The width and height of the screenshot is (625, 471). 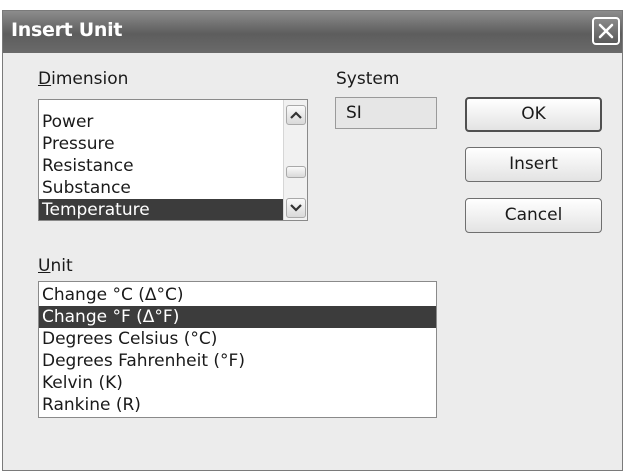 I want to click on list-item: Change °F (Δ°F), so click(x=237, y=317).